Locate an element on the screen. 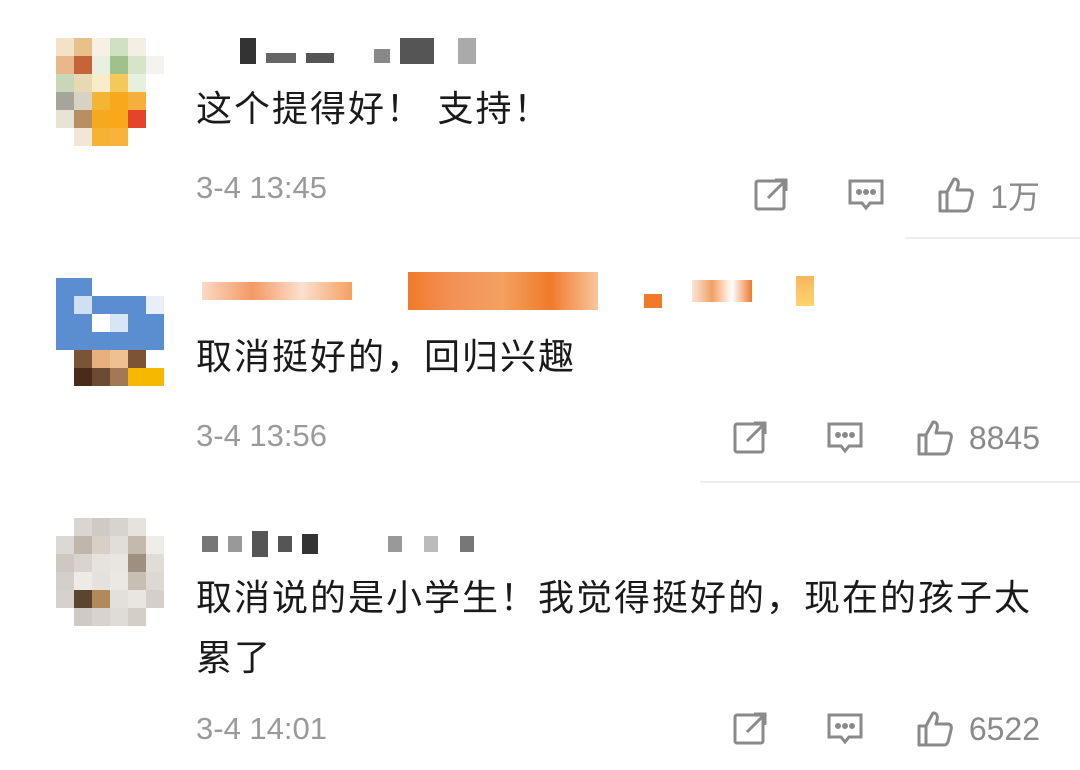 The width and height of the screenshot is (1080, 770). comment-text: 取消说的是小学生！我觉得挺好的，现在的孩子太累了 is located at coordinates (614, 628).